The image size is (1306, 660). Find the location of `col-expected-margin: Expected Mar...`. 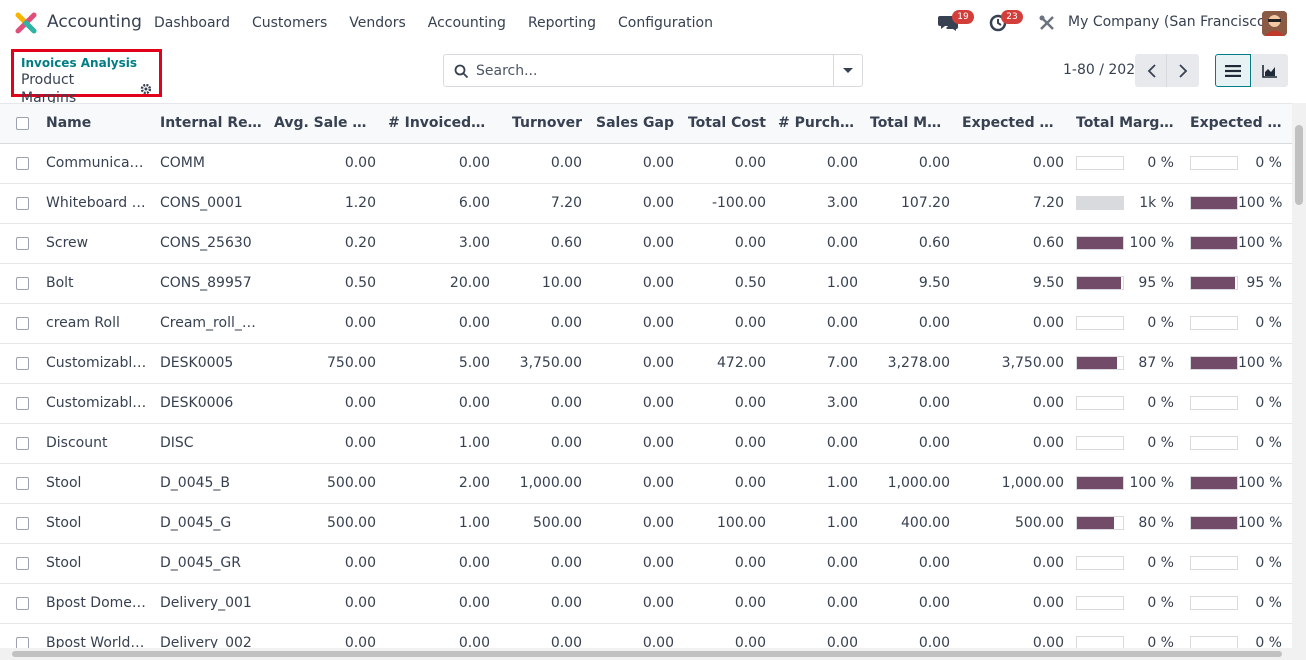

col-expected-margin: Expected Mar... is located at coordinates (1013, 124).